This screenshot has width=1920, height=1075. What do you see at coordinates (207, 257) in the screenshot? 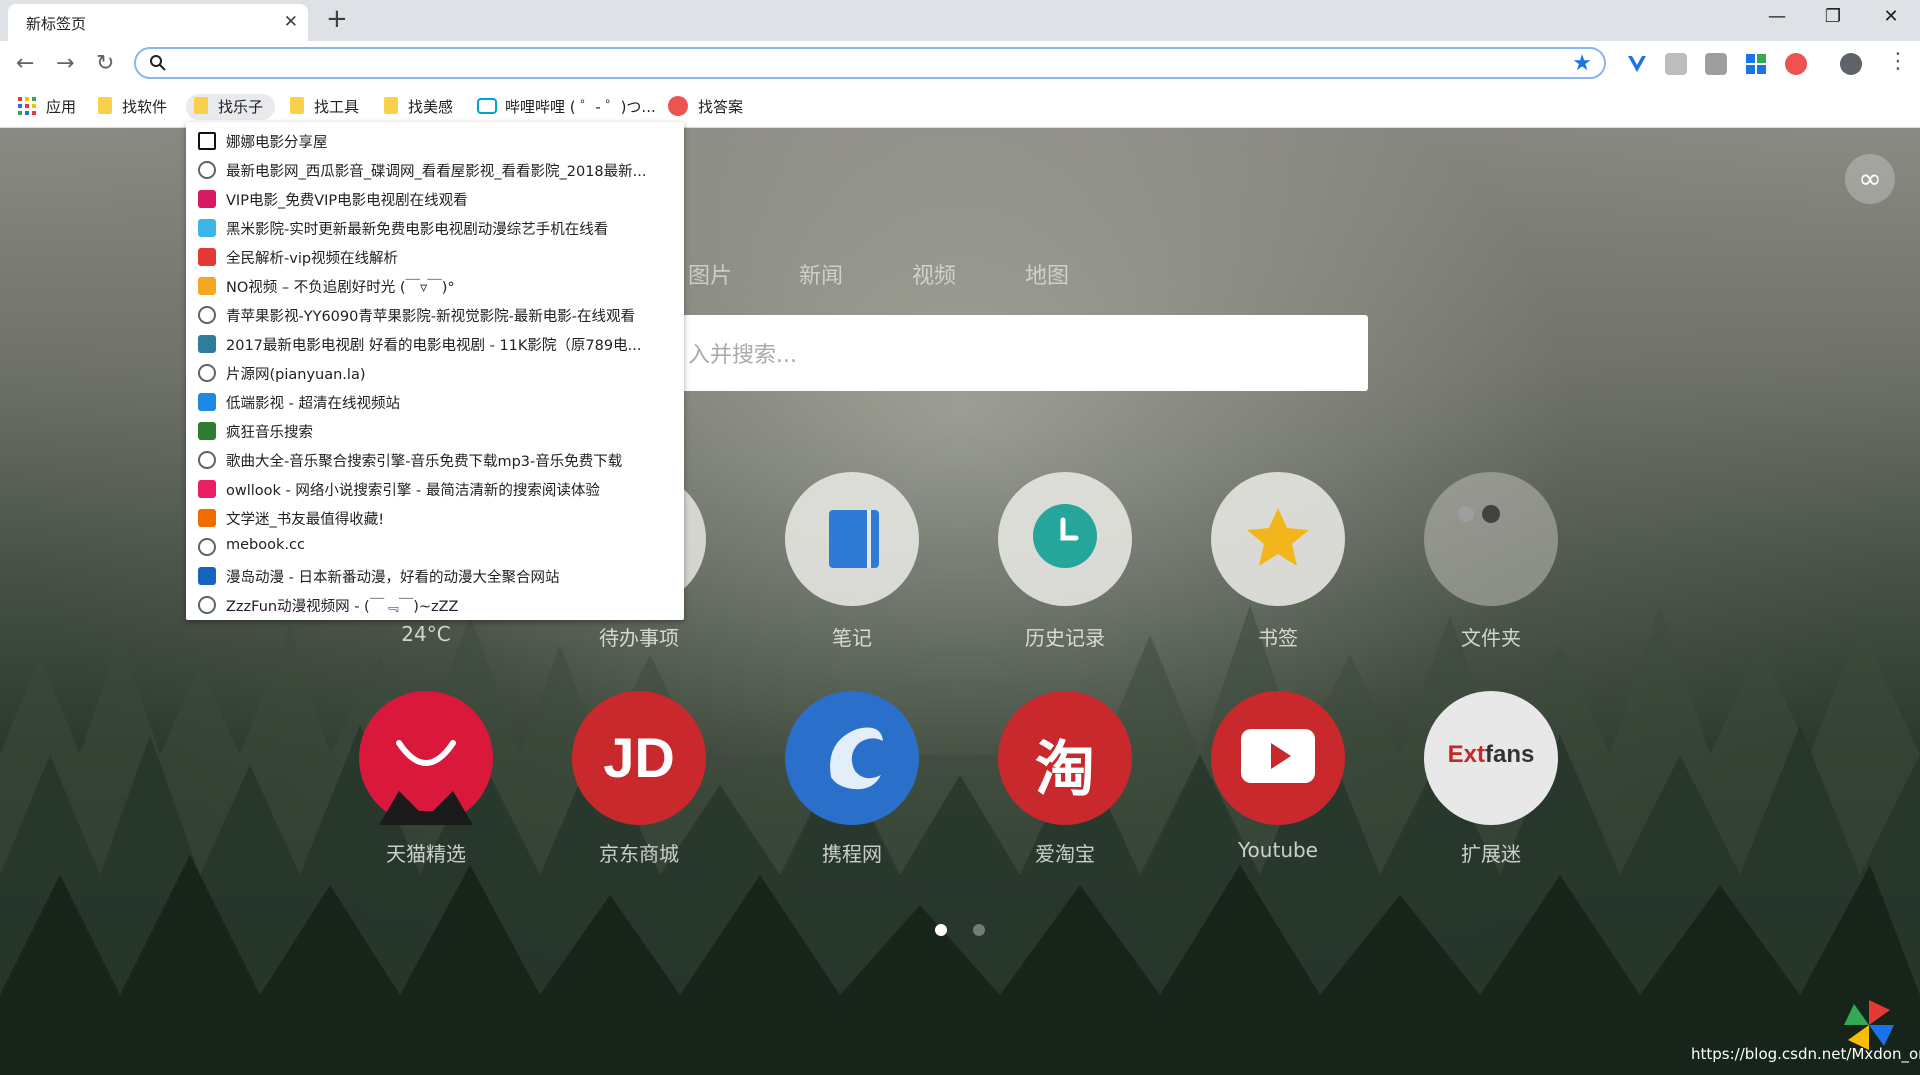
I see `v-logo-icon` at bounding box center [207, 257].